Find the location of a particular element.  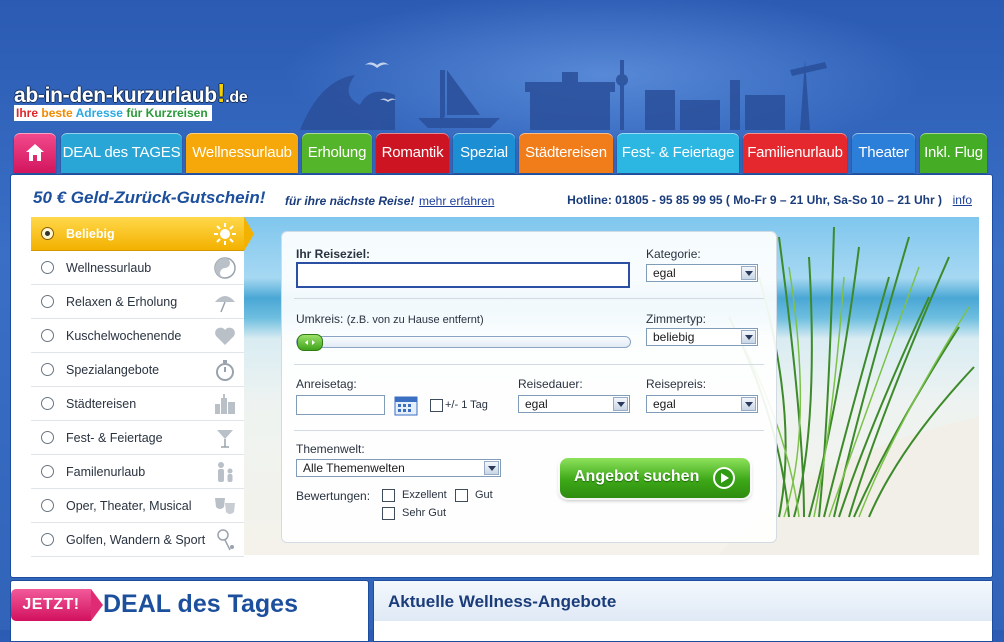

nav-theater: Theater is located at coordinates (883, 153).